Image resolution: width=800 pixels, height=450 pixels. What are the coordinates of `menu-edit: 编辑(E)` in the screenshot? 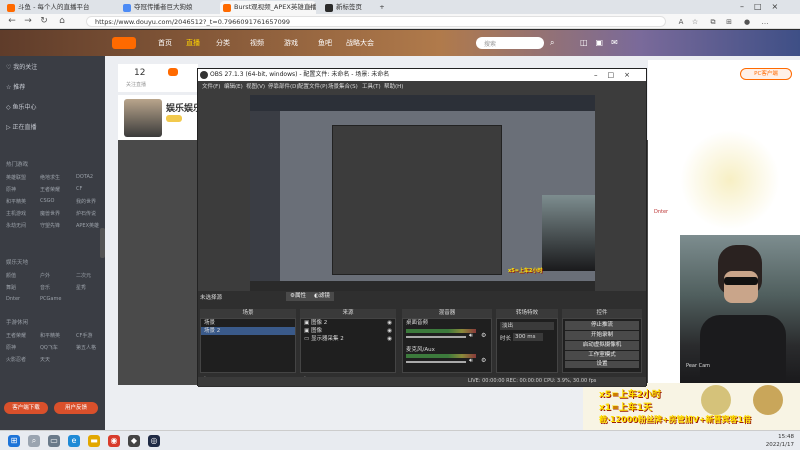 It's located at (233, 86).